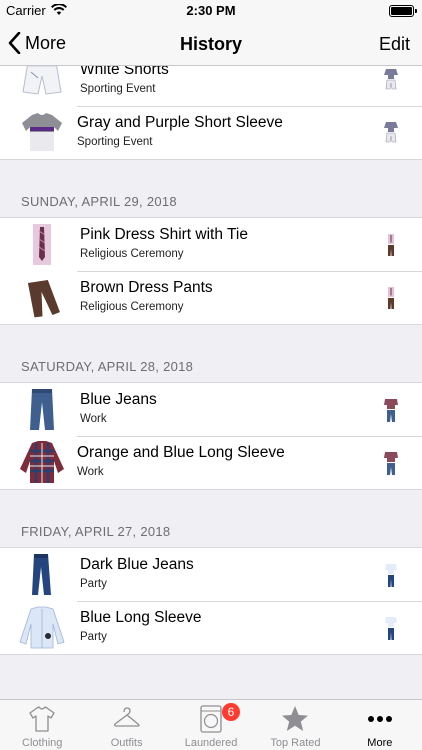 The width and height of the screenshot is (422, 750). I want to click on tab-more: More, so click(380, 725).